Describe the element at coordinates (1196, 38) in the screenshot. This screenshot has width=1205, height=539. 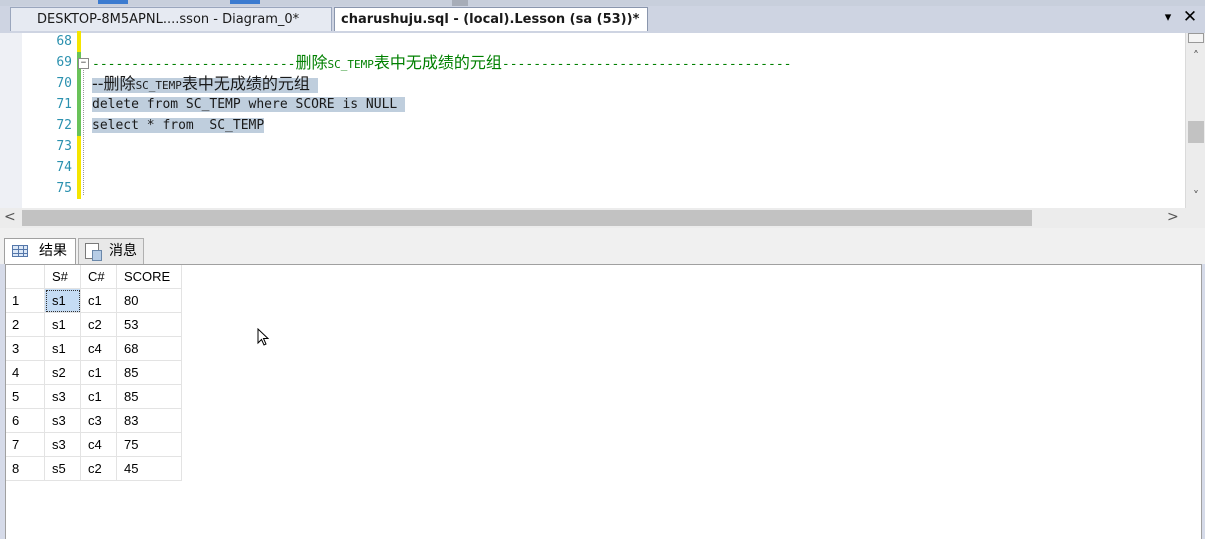
I see `editor-split-handle` at that location.